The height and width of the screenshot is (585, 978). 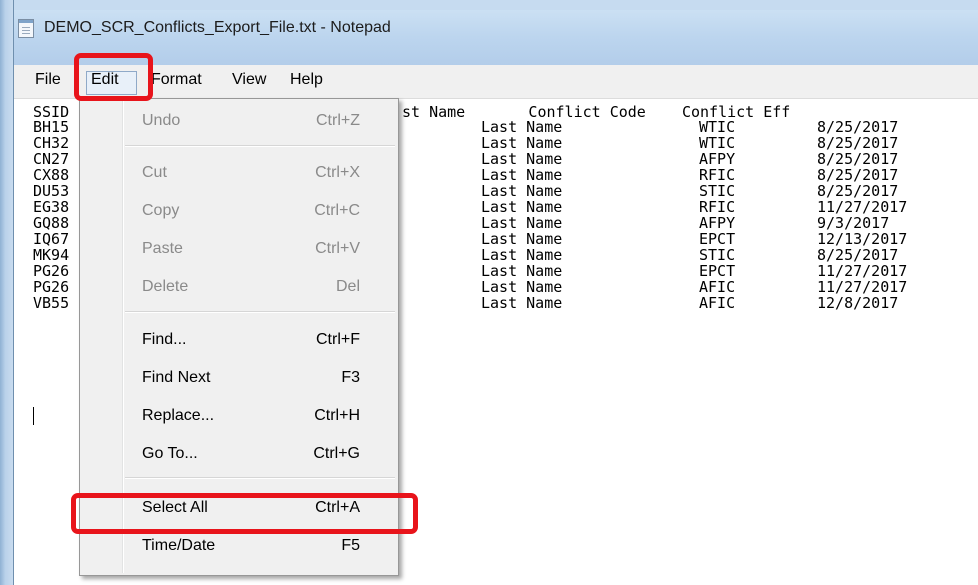 What do you see at coordinates (337, 415) in the screenshot?
I see `menu-item-shortcut: Ctrl+H` at bounding box center [337, 415].